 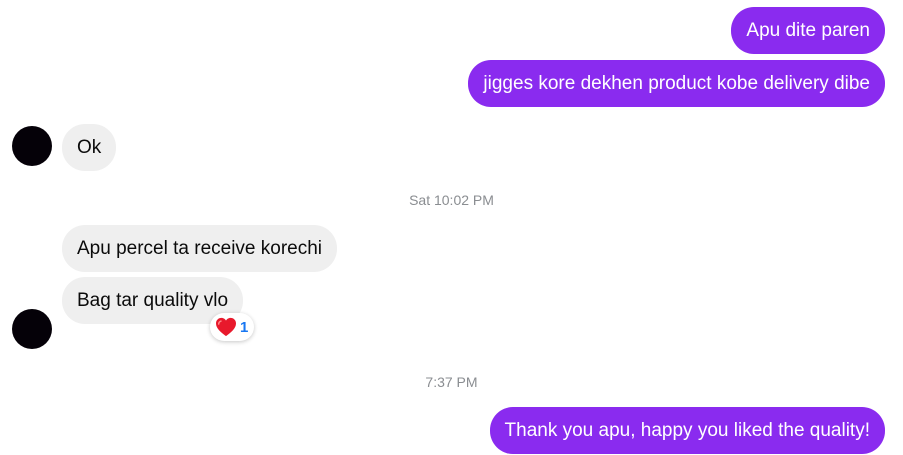 I want to click on message-timestamp: Sat 10:02 PM, so click(x=451, y=200).